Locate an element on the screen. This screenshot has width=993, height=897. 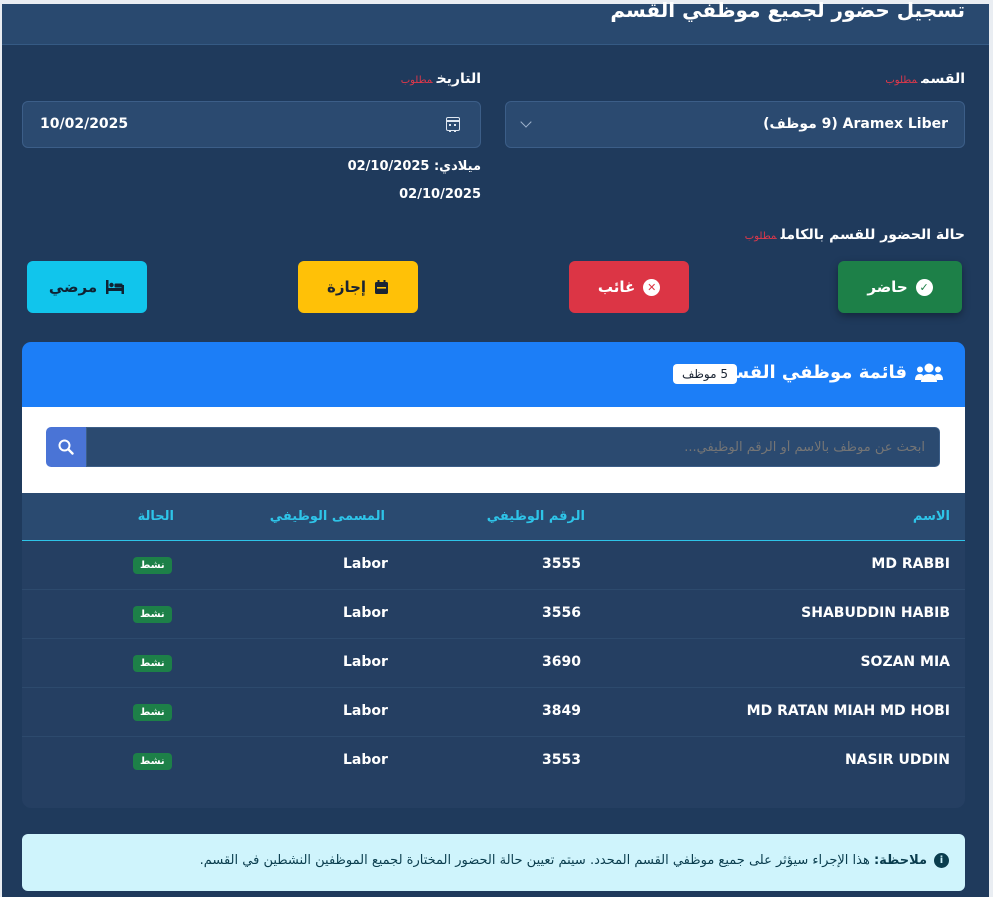
status-section-label: حالة الحضور للقسم بالكاملمطلوب is located at coordinates (855, 235).